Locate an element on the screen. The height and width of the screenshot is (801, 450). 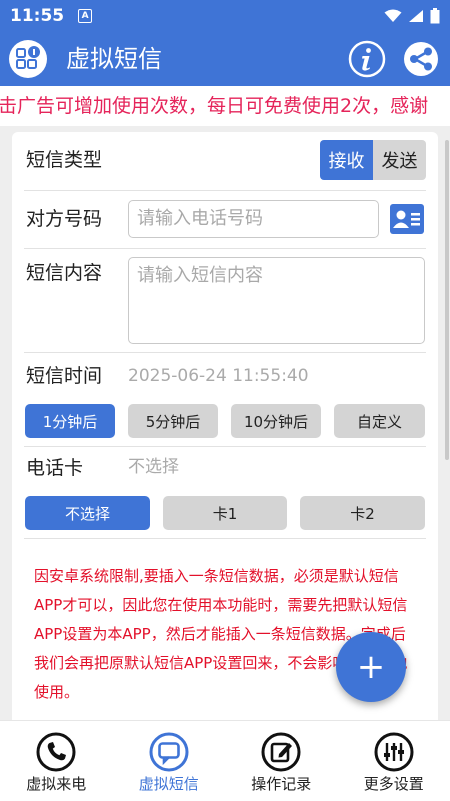
time-preset-custom-button: 自定义 is located at coordinates (379, 421).